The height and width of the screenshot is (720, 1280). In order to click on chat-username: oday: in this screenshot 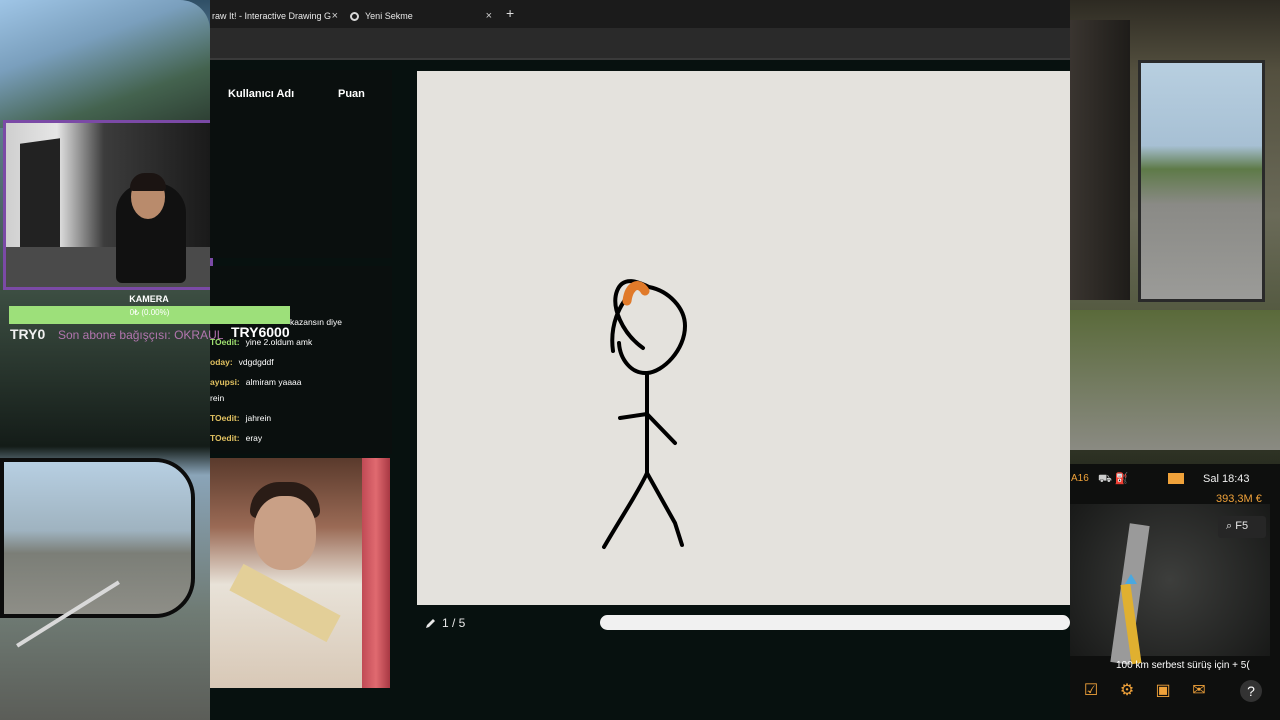, I will do `click(221, 362)`.